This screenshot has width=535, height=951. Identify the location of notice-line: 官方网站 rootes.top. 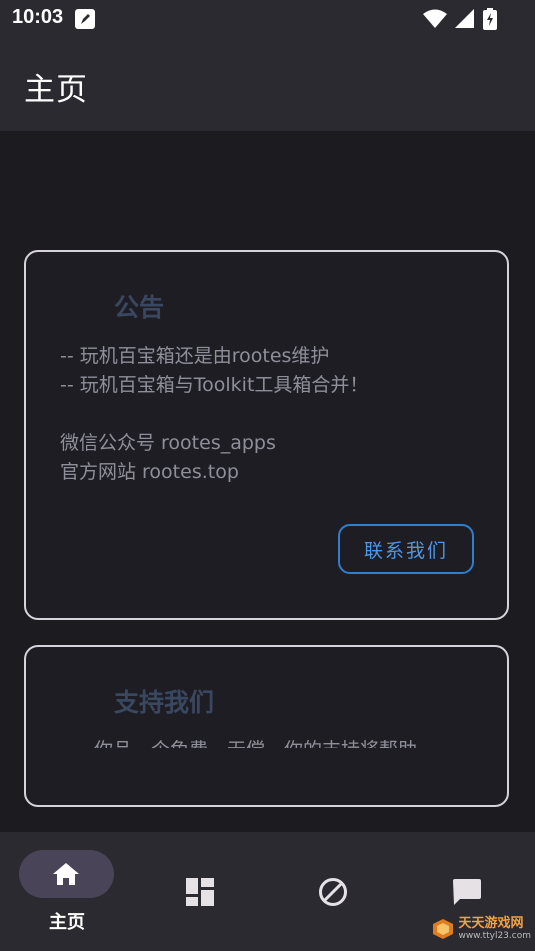
(149, 472).